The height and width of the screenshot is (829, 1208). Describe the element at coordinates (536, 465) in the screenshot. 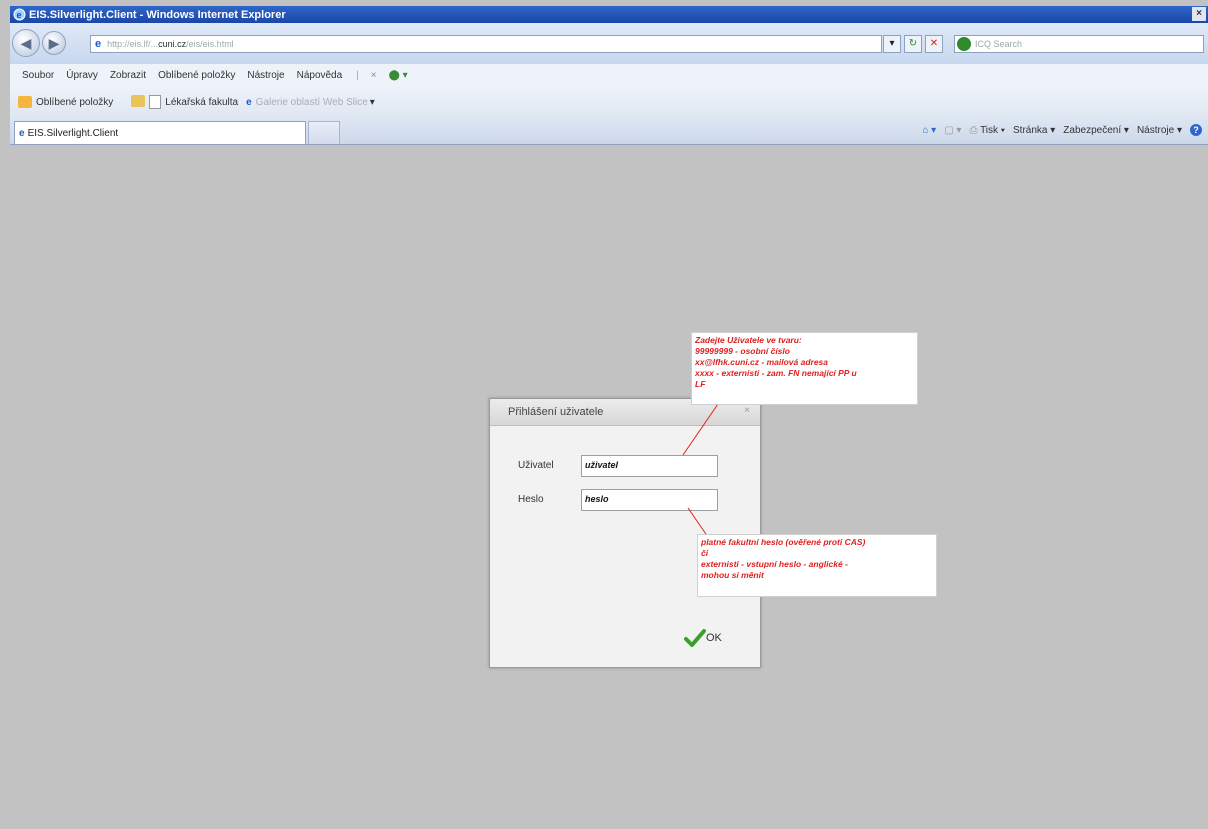

I see `user-label: Uživatel` at that location.